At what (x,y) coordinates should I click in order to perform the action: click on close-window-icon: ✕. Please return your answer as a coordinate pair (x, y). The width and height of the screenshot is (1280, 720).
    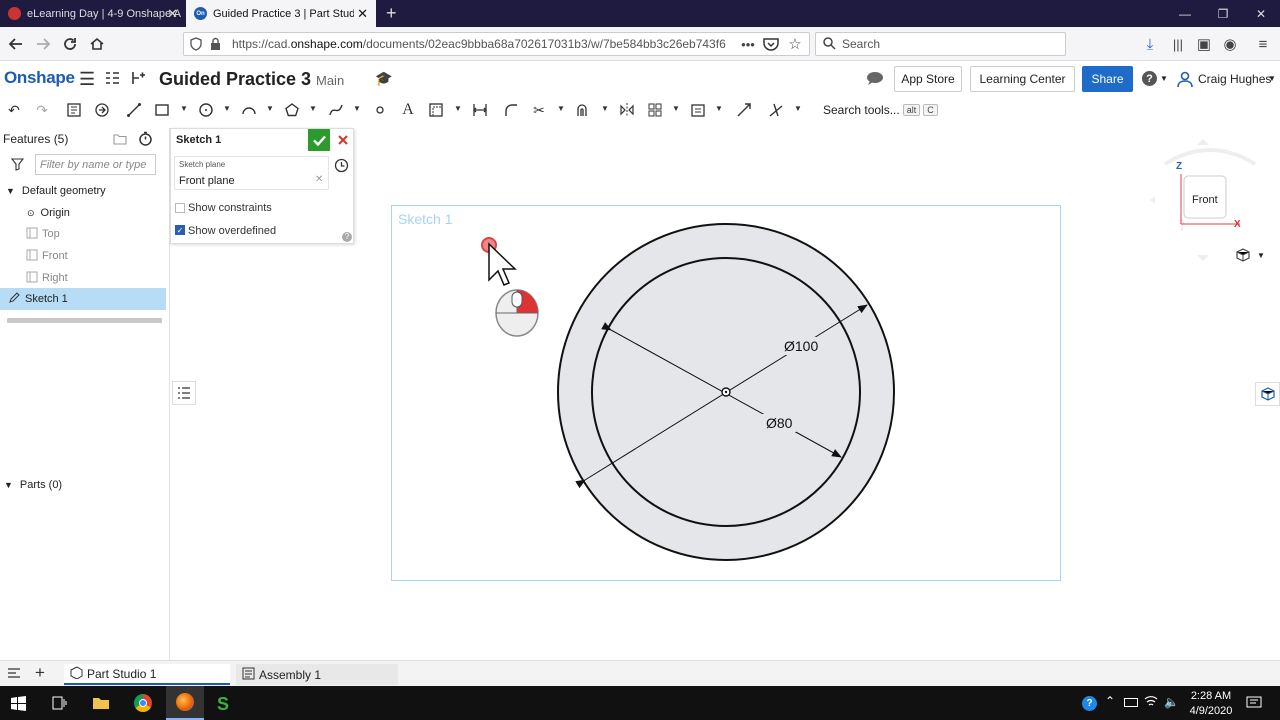
    Looking at the image, I should click on (1261, 13).